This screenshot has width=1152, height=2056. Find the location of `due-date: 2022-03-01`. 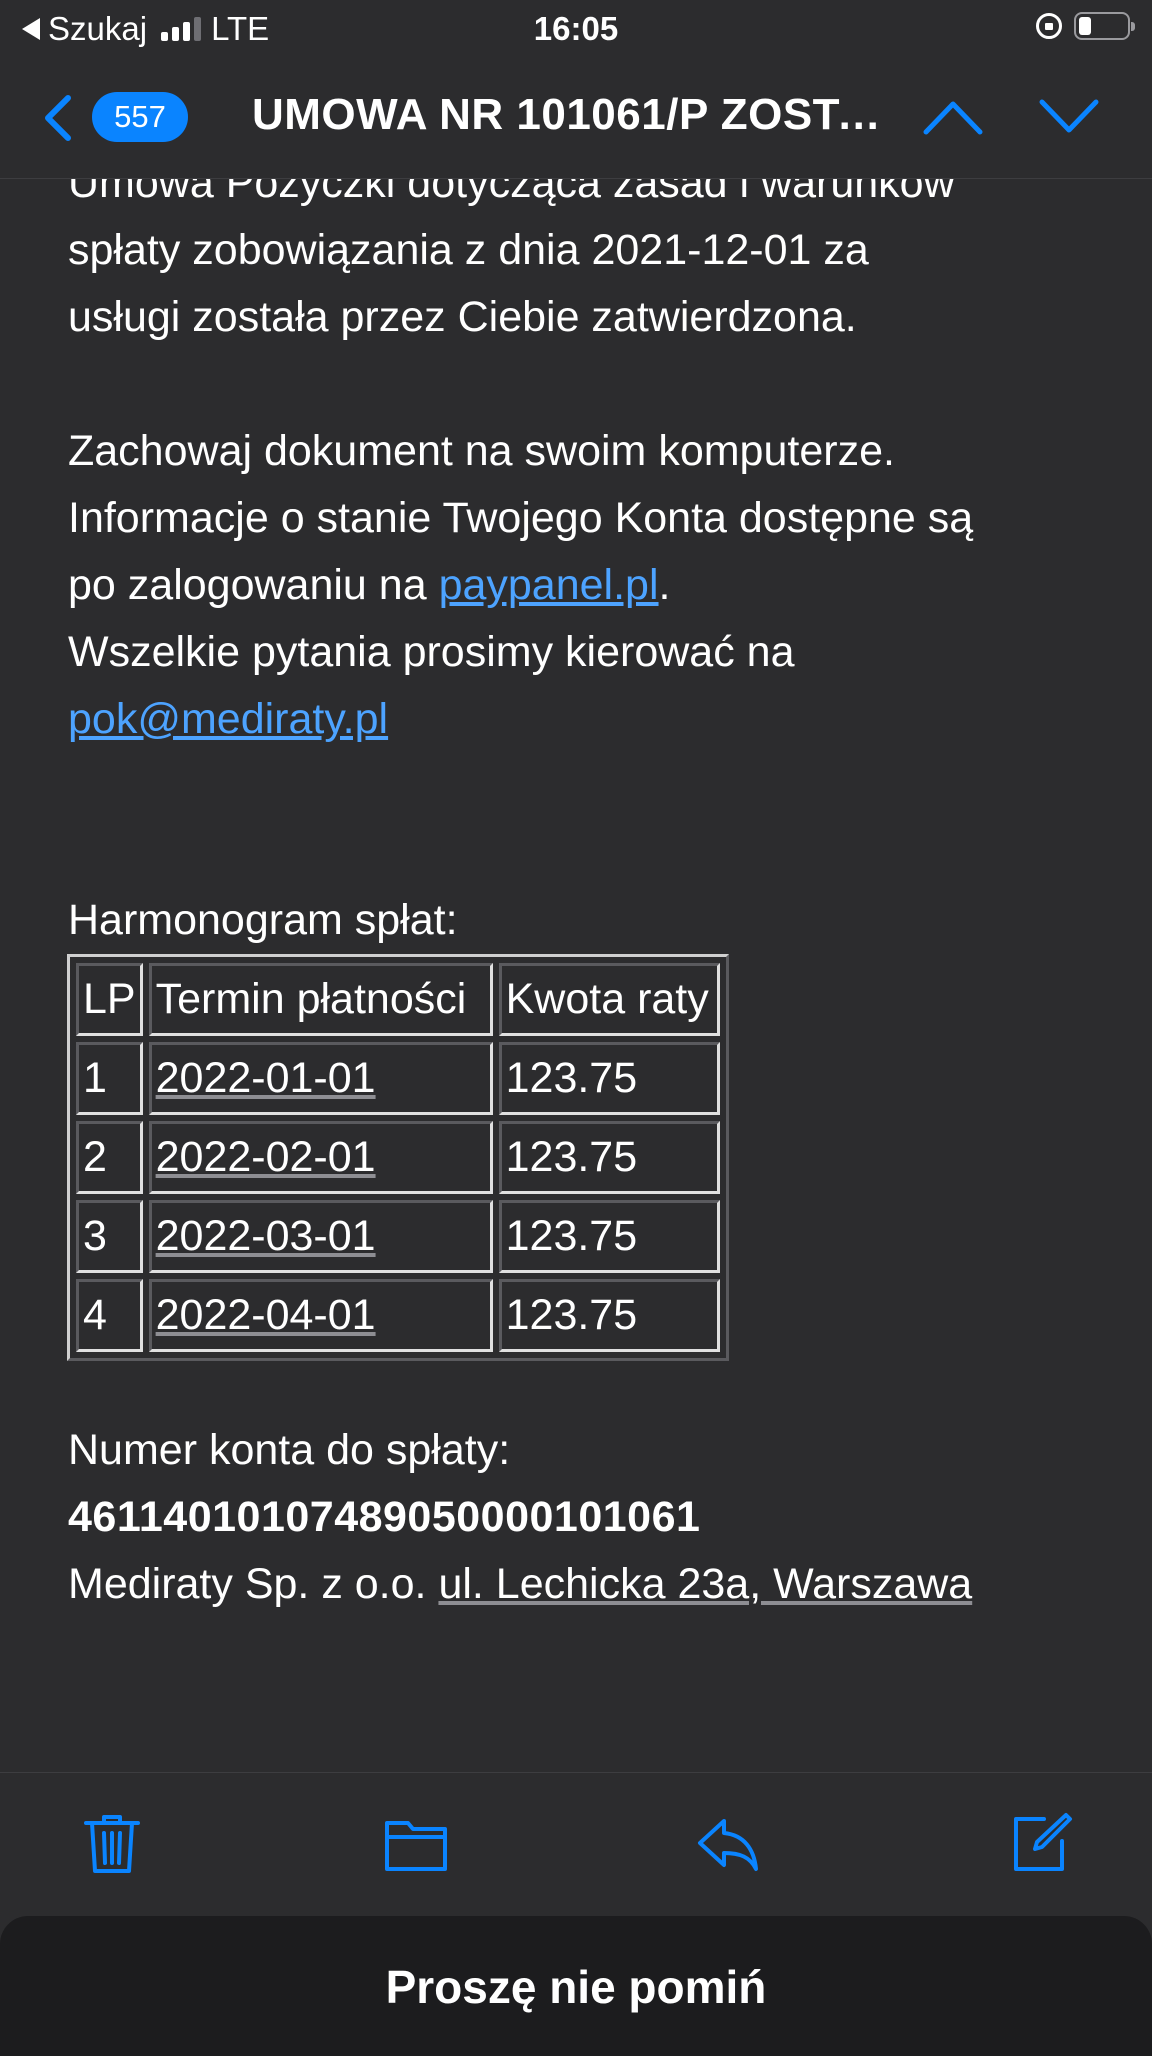

due-date: 2022-03-01 is located at coordinates (320, 1236).